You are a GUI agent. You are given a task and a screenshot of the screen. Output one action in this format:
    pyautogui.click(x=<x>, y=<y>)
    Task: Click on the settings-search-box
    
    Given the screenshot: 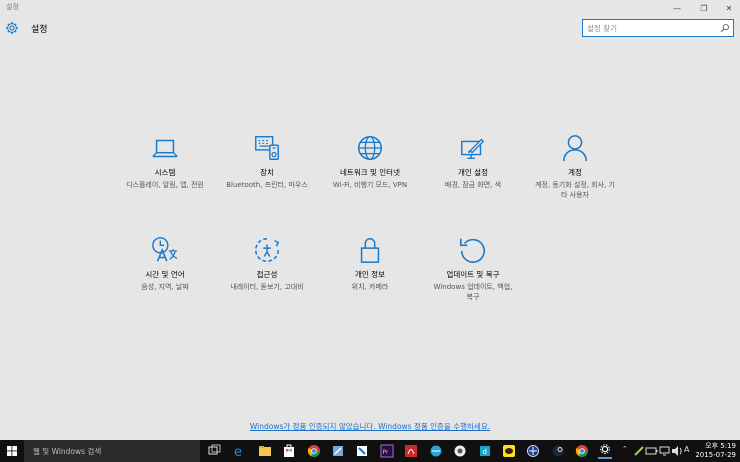 What is the action you would take?
    pyautogui.click(x=658, y=28)
    